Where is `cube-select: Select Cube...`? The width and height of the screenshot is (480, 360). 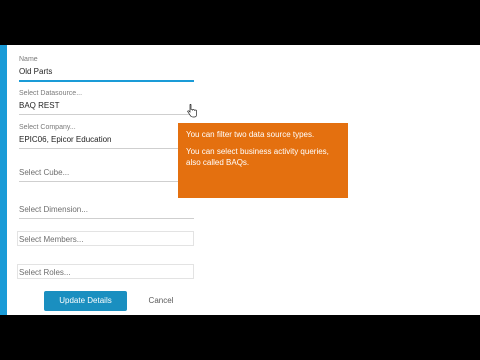 cube-select: Select Cube... is located at coordinates (106, 174).